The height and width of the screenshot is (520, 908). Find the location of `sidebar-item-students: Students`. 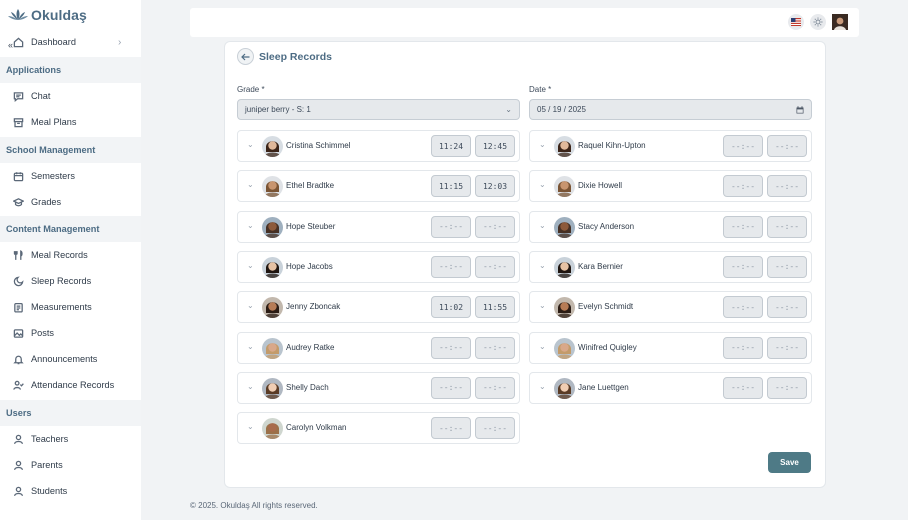

sidebar-item-students: Students is located at coordinates (70, 491).